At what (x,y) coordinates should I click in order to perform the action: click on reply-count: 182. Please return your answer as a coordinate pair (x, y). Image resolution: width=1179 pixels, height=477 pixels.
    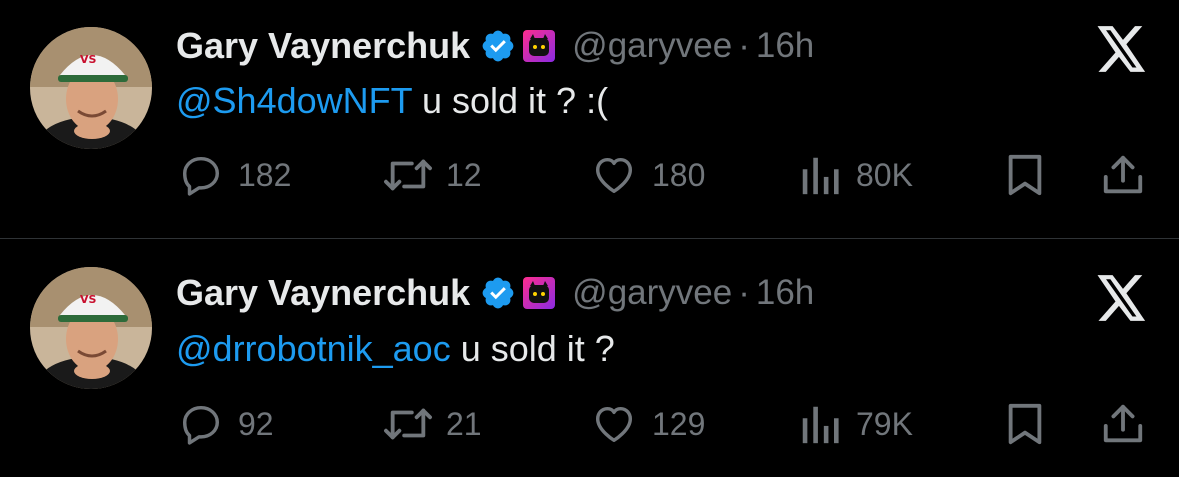
    Looking at the image, I should click on (265, 174).